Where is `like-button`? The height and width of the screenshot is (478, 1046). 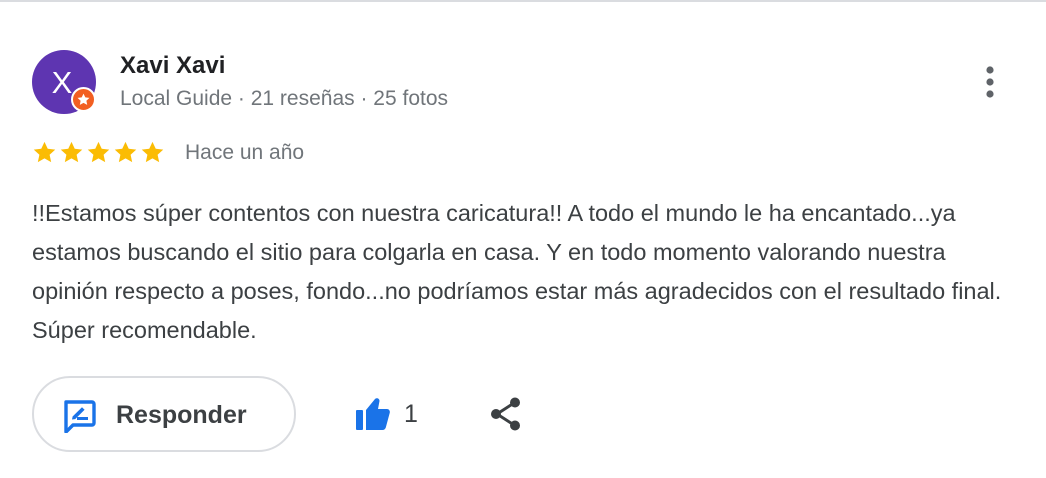
like-button is located at coordinates (372, 414).